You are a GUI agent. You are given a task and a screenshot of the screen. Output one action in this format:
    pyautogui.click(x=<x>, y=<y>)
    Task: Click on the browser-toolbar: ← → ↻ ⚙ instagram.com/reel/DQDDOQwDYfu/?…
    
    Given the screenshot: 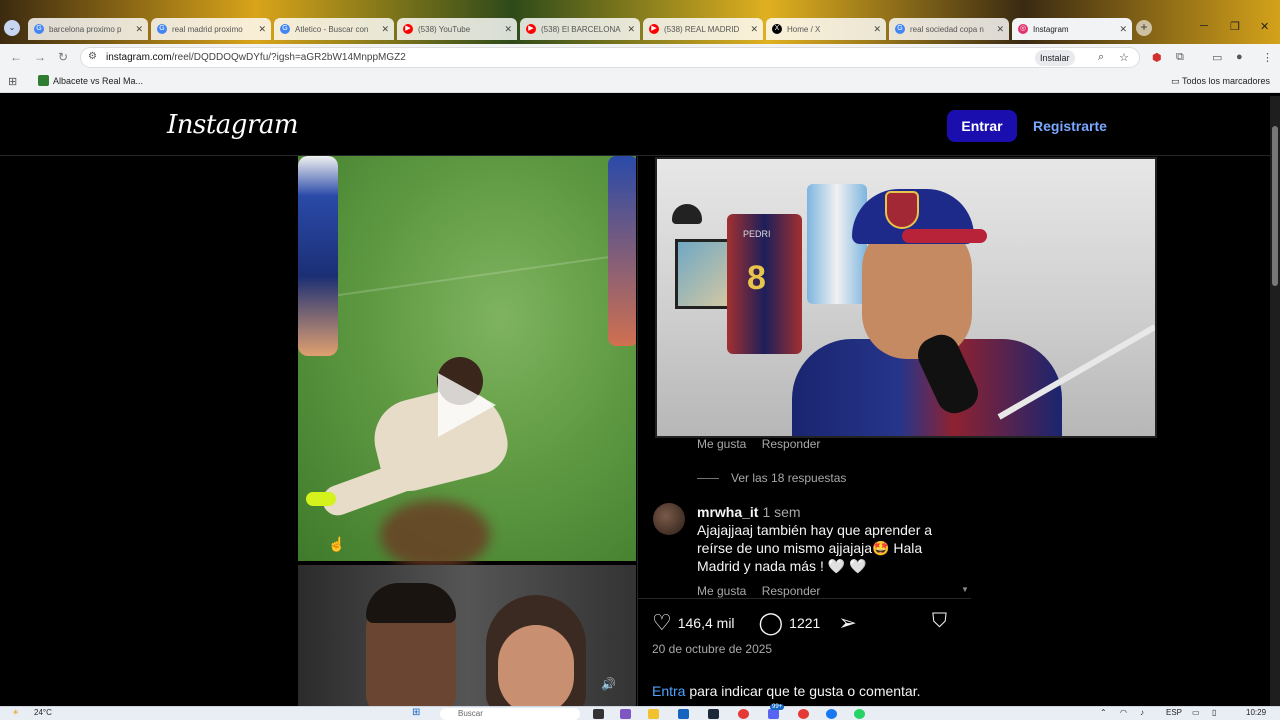 What is the action you would take?
    pyautogui.click(x=640, y=57)
    